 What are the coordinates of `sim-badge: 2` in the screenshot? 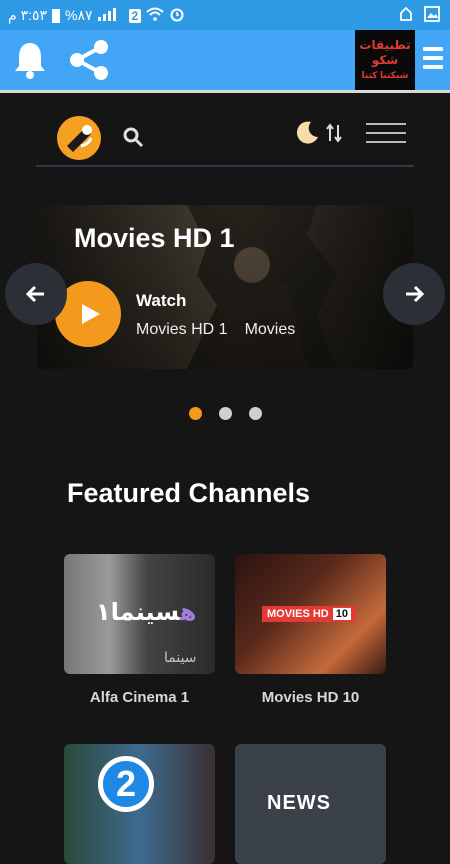 It's located at (135, 15).